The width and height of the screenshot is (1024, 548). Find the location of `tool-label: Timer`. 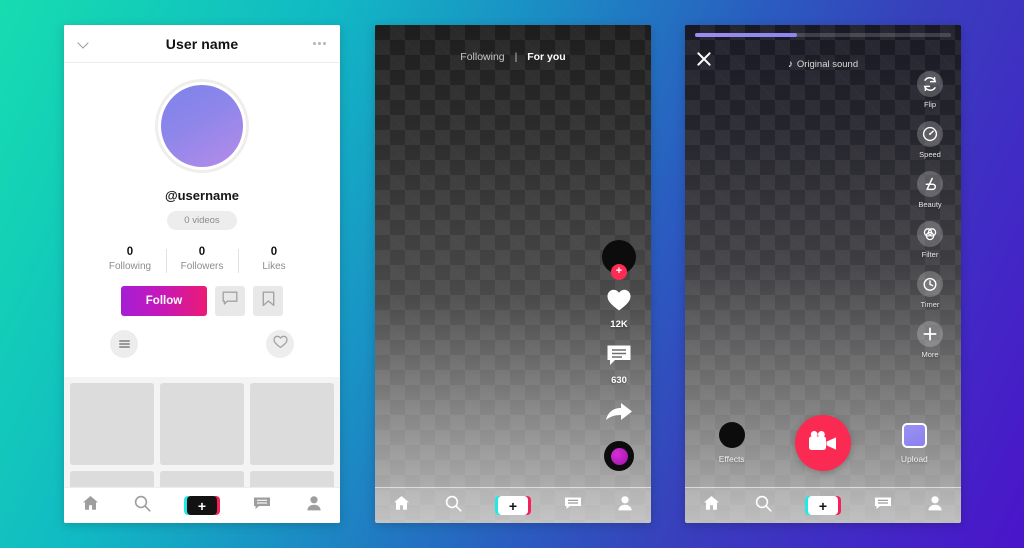

tool-label: Timer is located at coordinates (930, 304).